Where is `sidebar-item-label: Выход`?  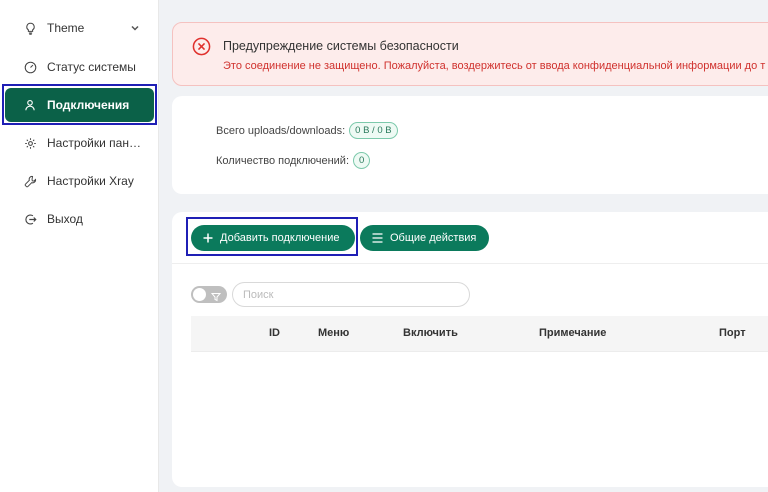
sidebar-item-label: Выход is located at coordinates (65, 219).